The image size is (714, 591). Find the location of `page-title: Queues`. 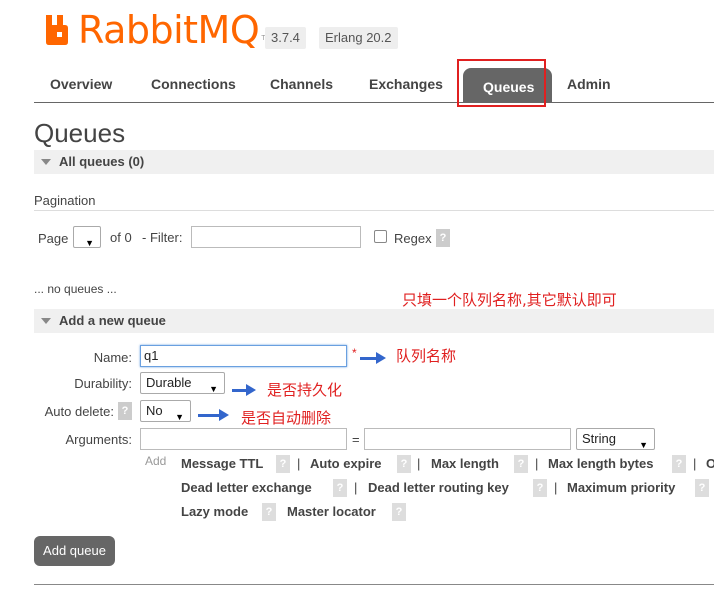

page-title: Queues is located at coordinates (80, 133).